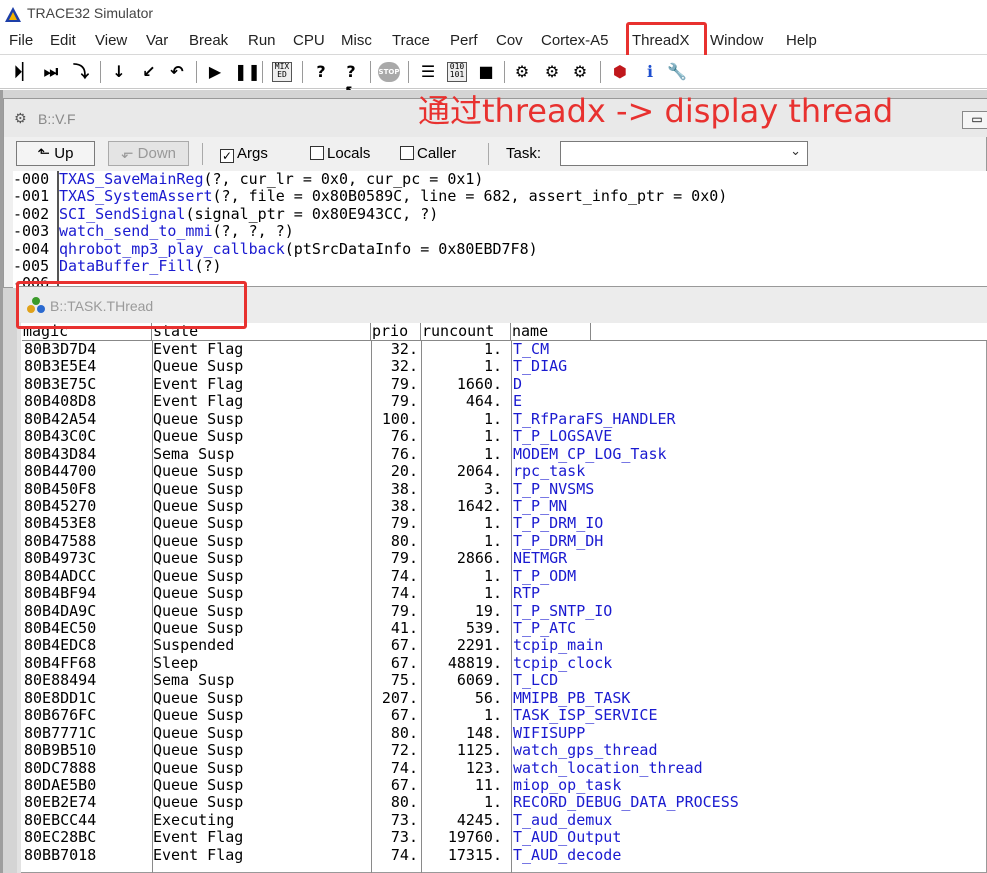 This screenshot has height=873, width=987. I want to click on frame-function: DataBuffer_Fill, so click(126, 266).